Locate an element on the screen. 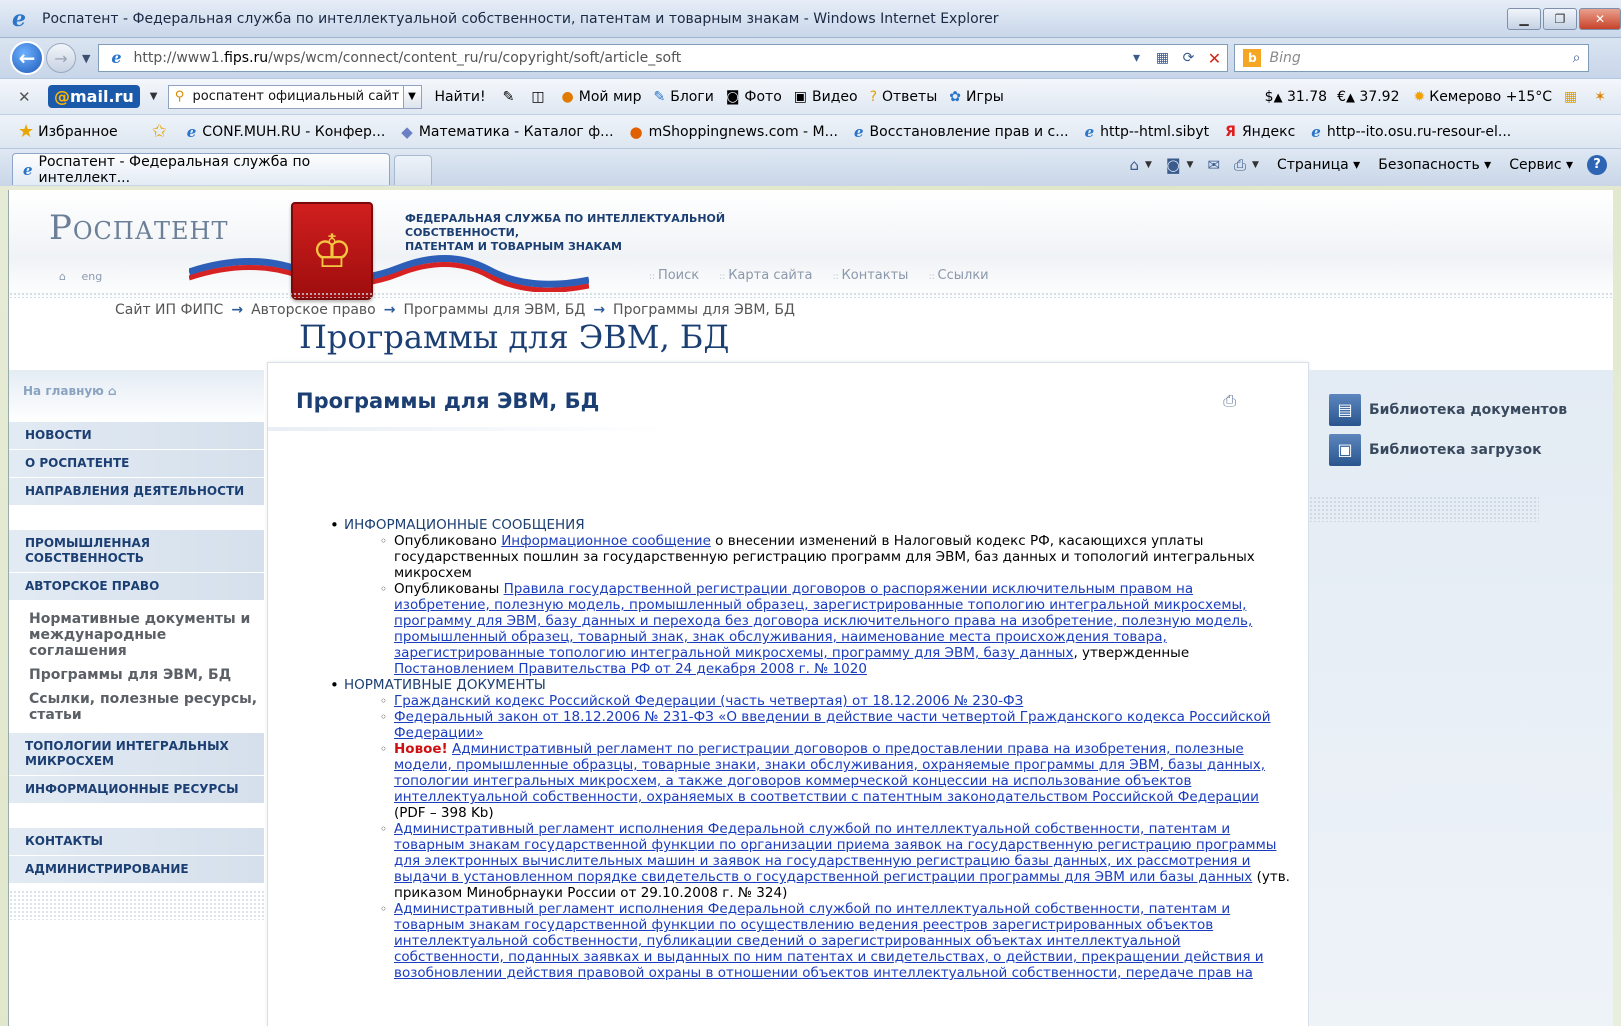 This screenshot has width=1621, height=1026. print-dropdown: ▼ is located at coordinates (1255, 165).